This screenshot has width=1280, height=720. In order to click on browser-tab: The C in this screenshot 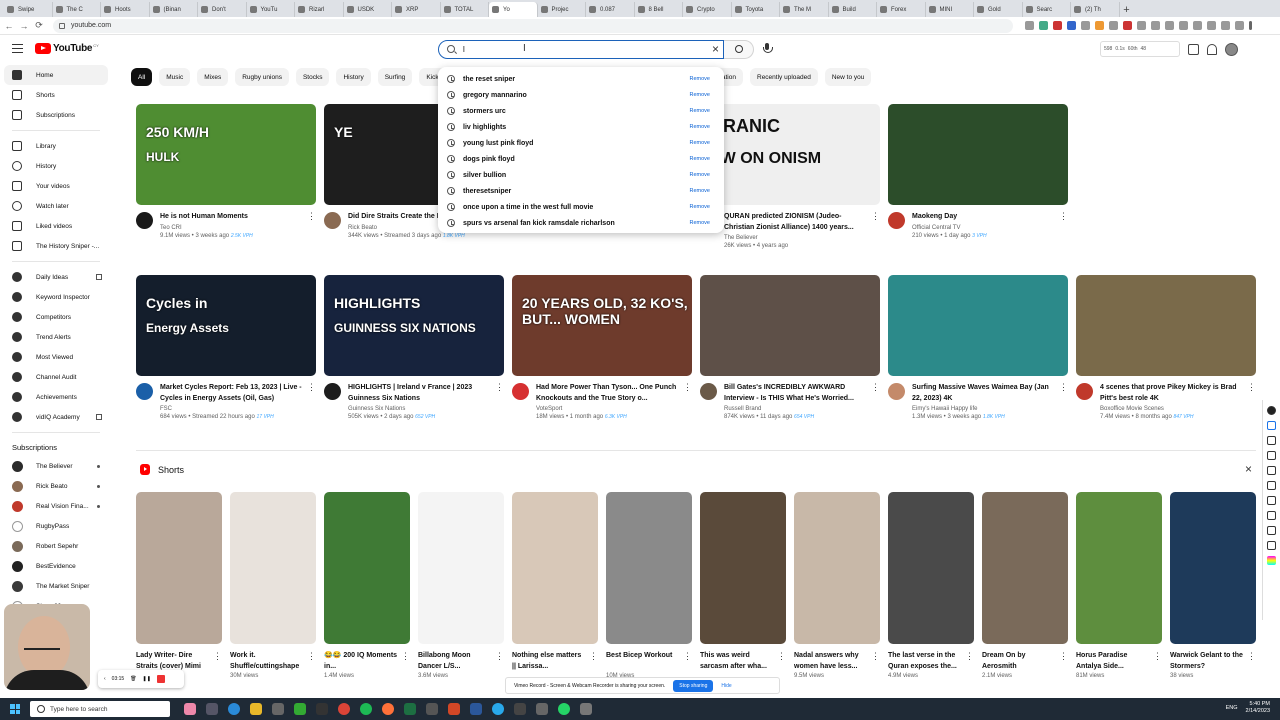, I will do `click(77, 9)`.